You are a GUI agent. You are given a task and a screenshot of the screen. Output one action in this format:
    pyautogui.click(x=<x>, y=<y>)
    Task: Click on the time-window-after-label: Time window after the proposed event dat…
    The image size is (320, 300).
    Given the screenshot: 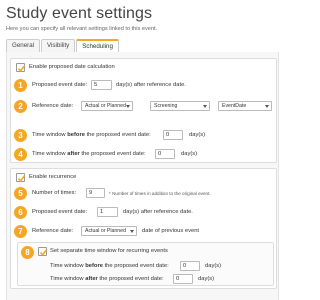 What is the action you would take?
    pyautogui.click(x=89, y=154)
    